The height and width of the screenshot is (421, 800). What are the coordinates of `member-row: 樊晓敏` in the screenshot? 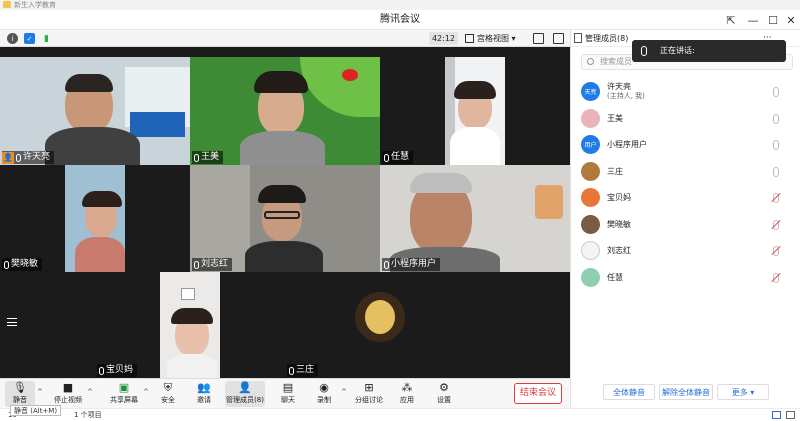 It's located at (685, 225).